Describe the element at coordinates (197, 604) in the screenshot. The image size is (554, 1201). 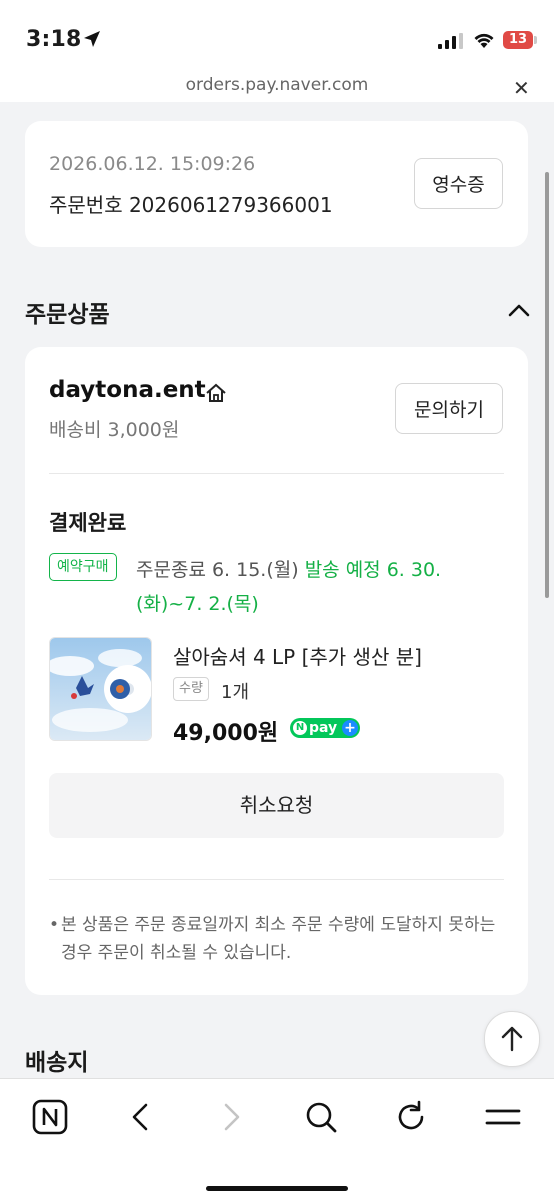
I see `ship-schedule-cont: (화)~7. 2.(목)` at that location.